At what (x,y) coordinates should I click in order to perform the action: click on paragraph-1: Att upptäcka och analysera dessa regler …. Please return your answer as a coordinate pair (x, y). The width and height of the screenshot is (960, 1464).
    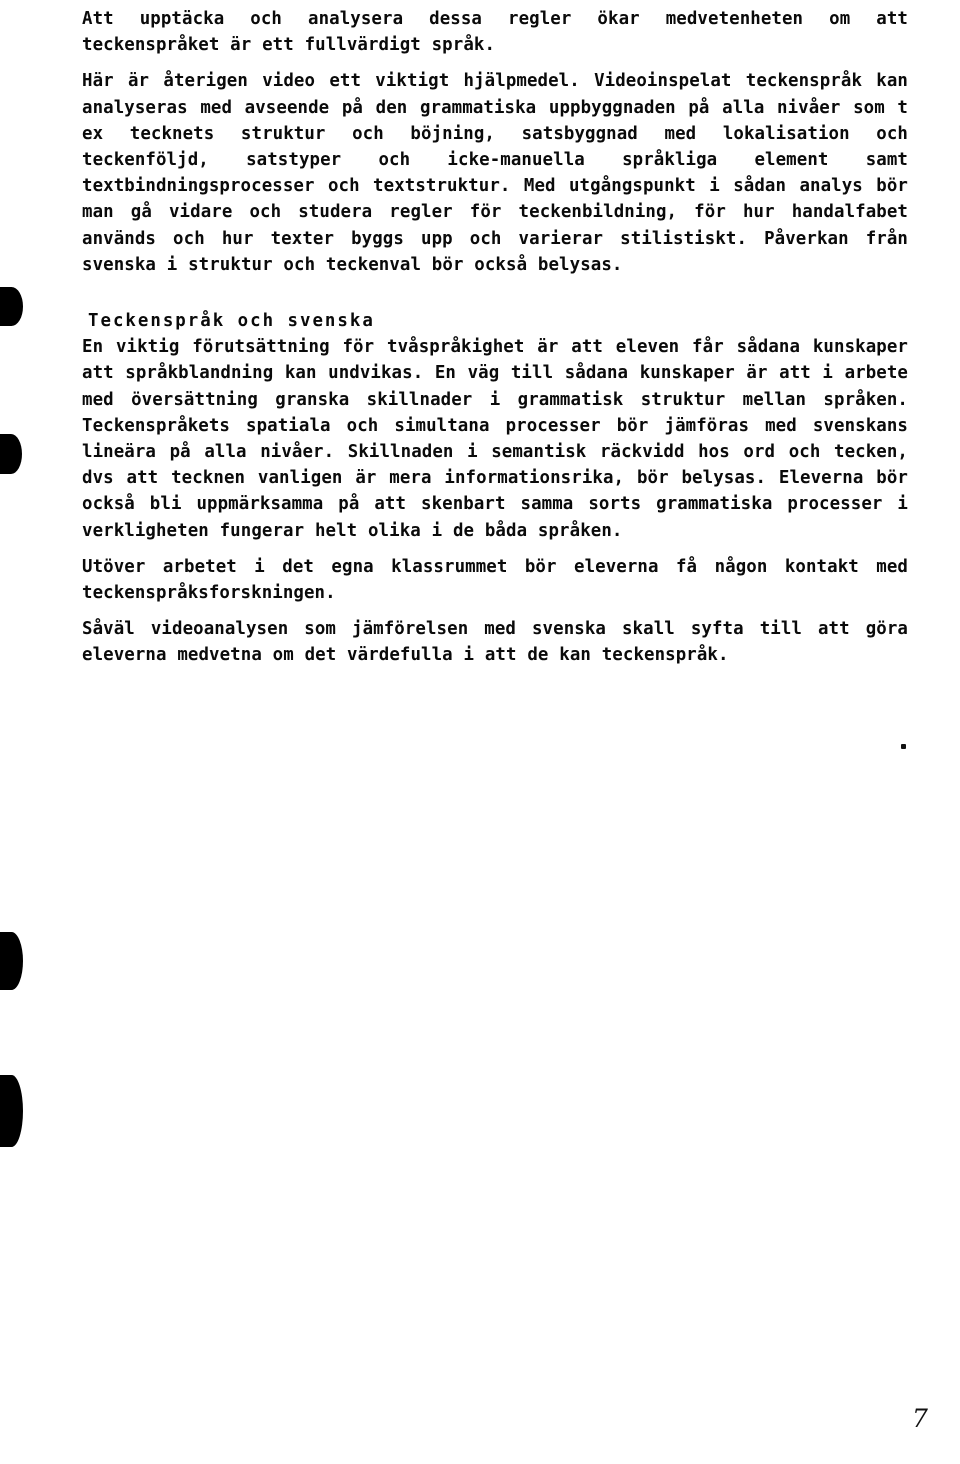
    Looking at the image, I should click on (495, 32).